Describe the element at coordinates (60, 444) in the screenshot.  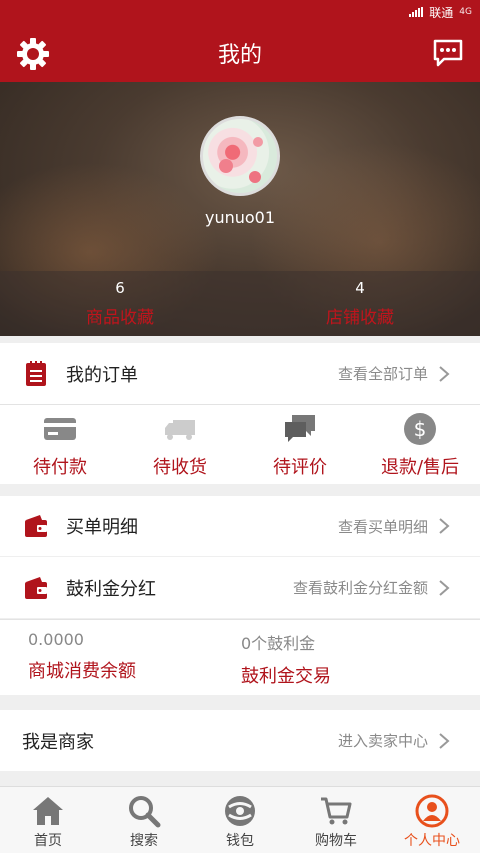
I see `pending-payment: 待付款` at that location.